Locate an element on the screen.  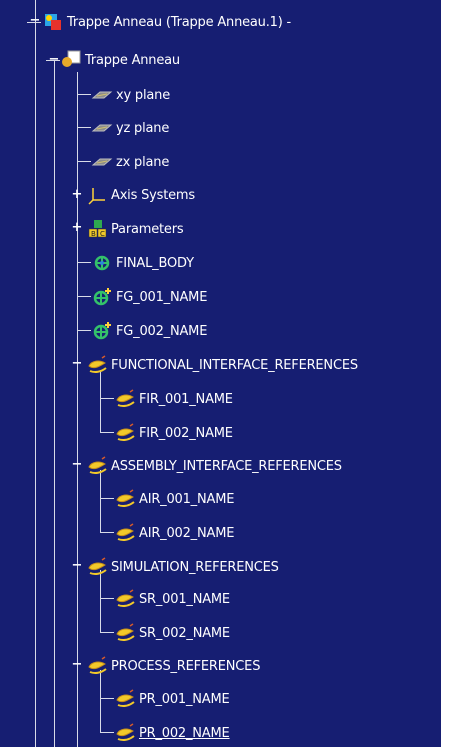
tree-node-air-001: AIR_001_NAME is located at coordinates (174, 499).